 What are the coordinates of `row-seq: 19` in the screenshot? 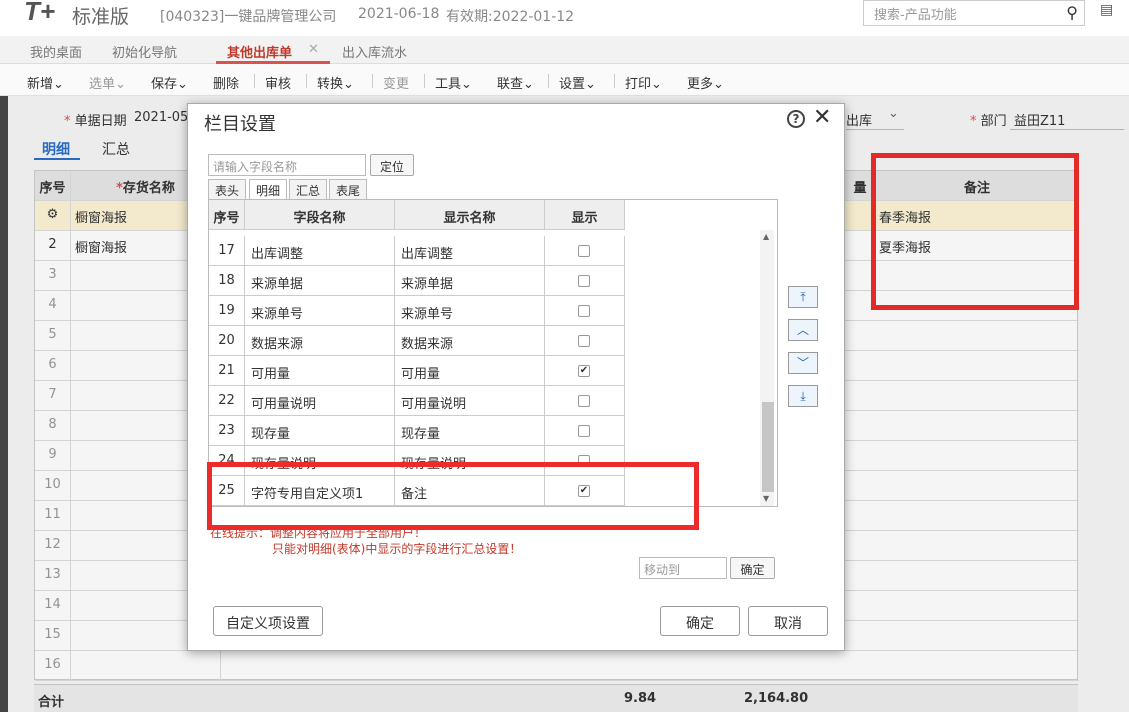 It's located at (227, 311).